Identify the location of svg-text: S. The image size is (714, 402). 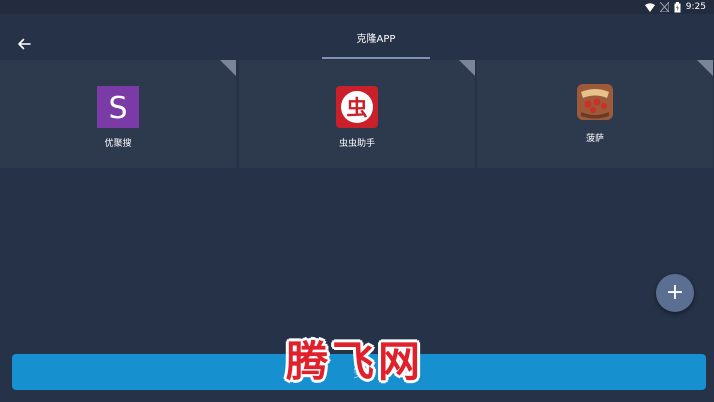
(117, 108).